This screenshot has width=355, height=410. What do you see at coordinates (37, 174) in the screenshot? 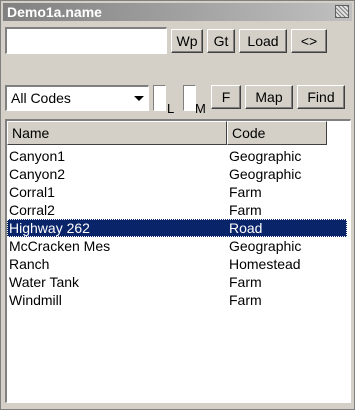
I see `list-item-name: Canyon2` at bounding box center [37, 174].